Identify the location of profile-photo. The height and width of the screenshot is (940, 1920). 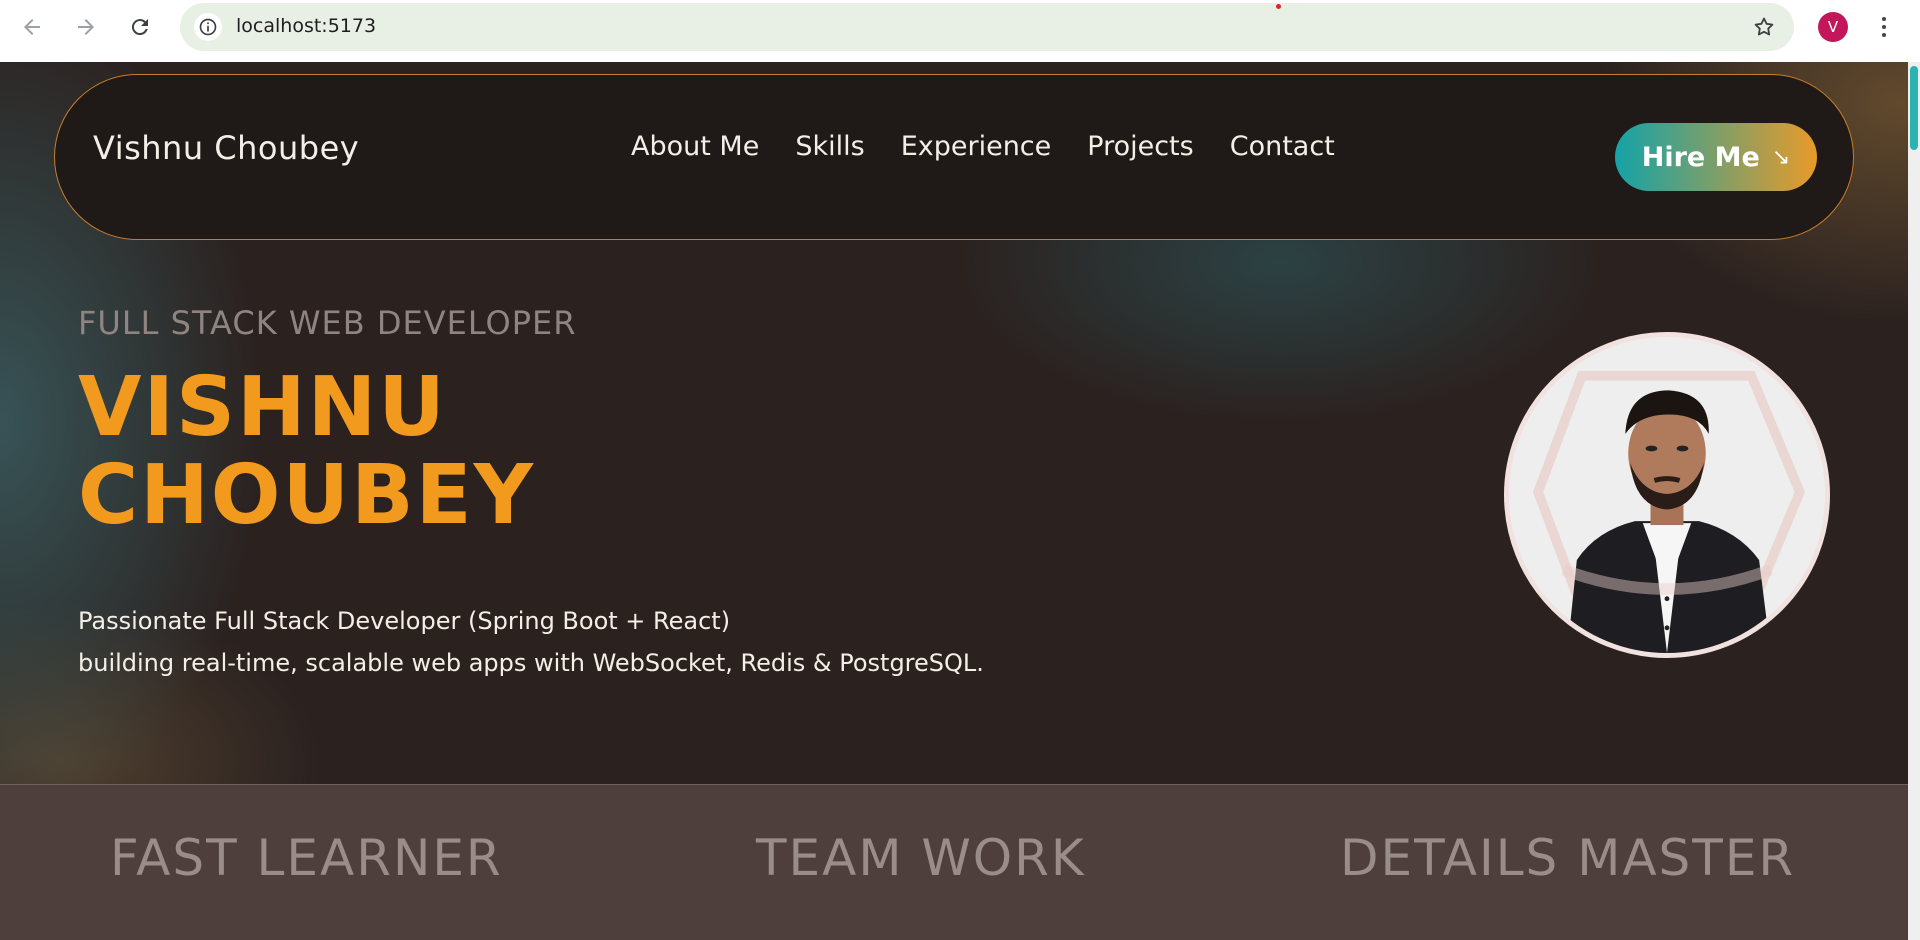
(1667, 495).